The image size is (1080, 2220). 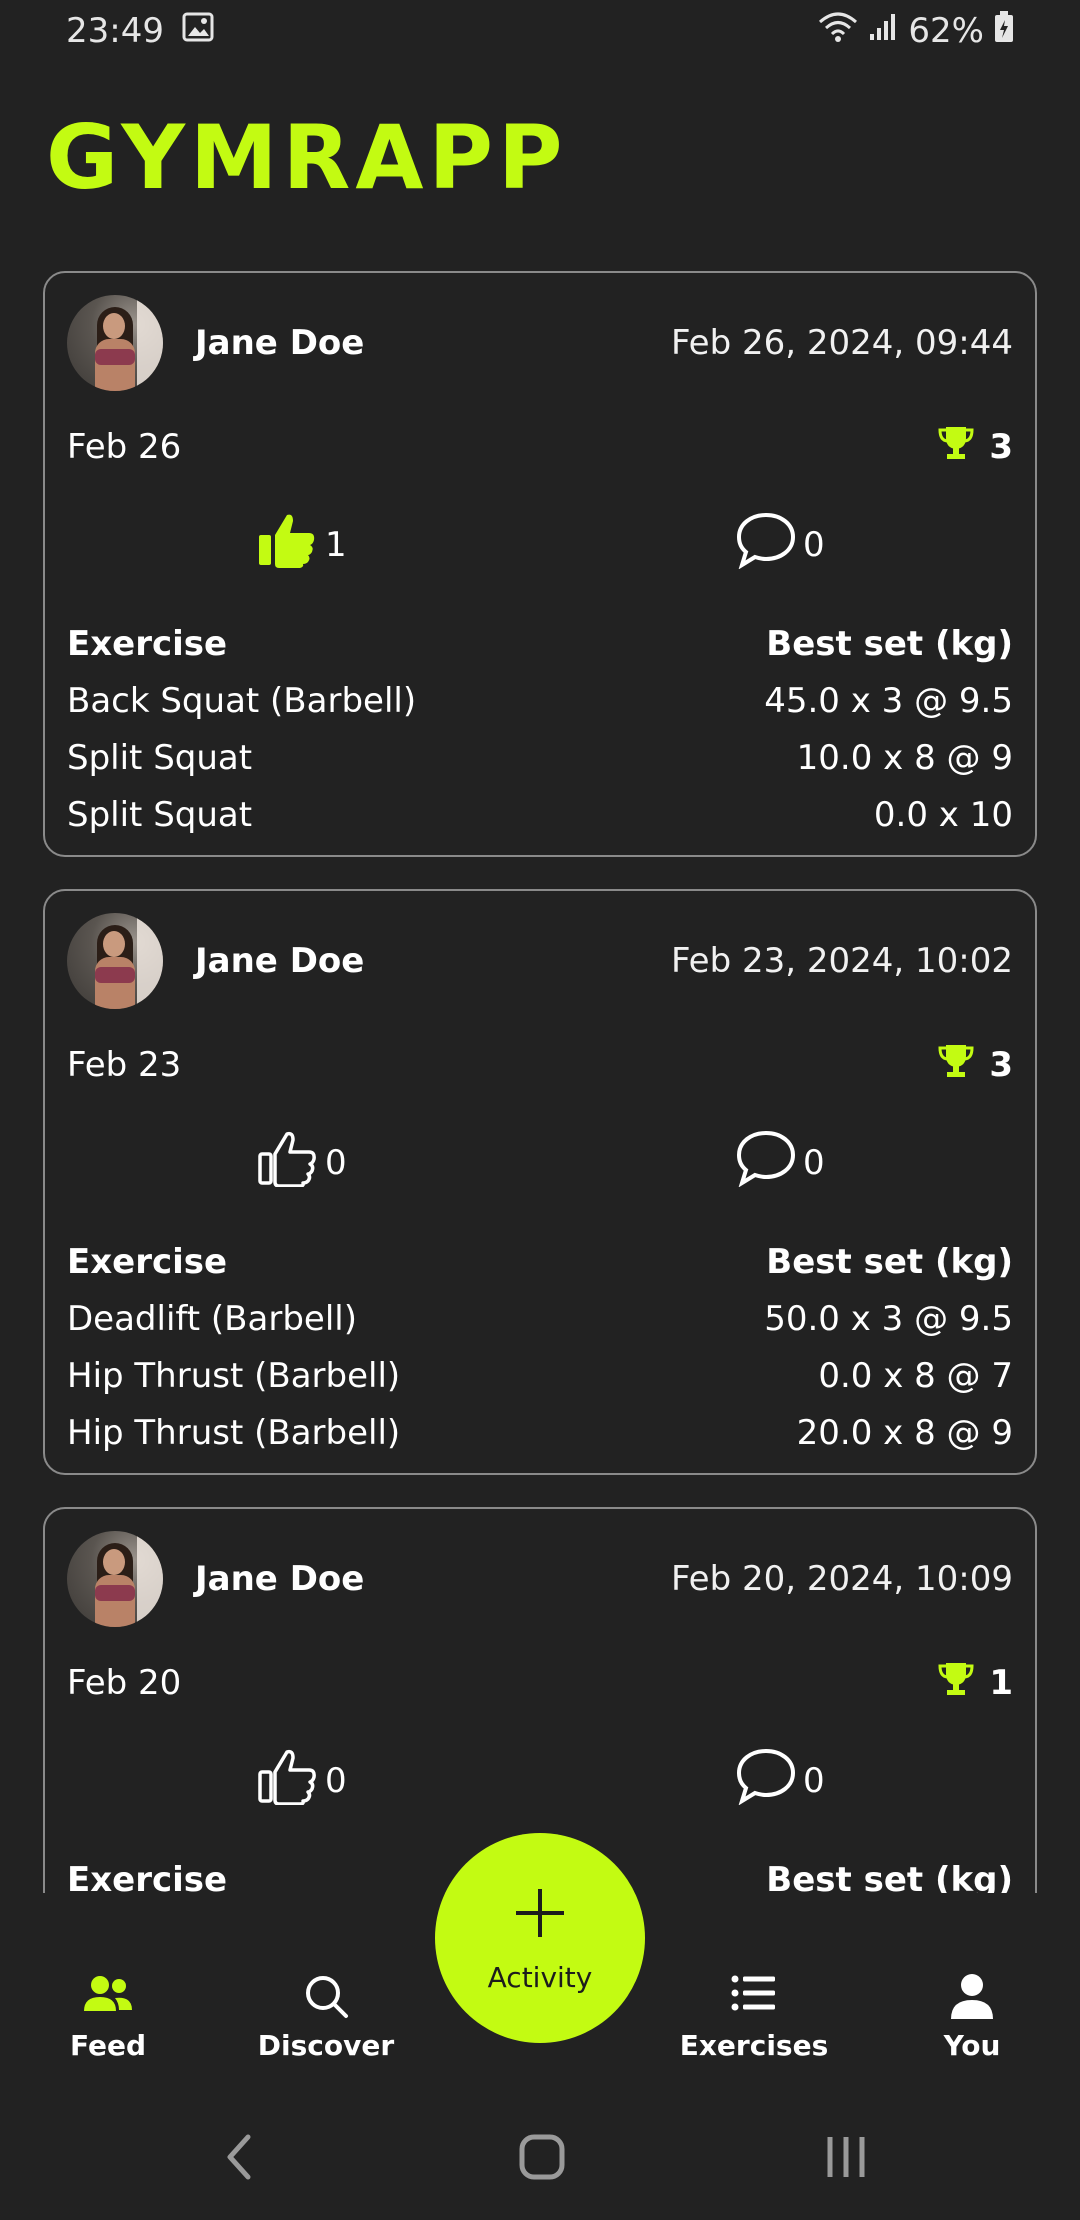 What do you see at coordinates (336, 544) in the screenshot?
I see `like-count: 1` at bounding box center [336, 544].